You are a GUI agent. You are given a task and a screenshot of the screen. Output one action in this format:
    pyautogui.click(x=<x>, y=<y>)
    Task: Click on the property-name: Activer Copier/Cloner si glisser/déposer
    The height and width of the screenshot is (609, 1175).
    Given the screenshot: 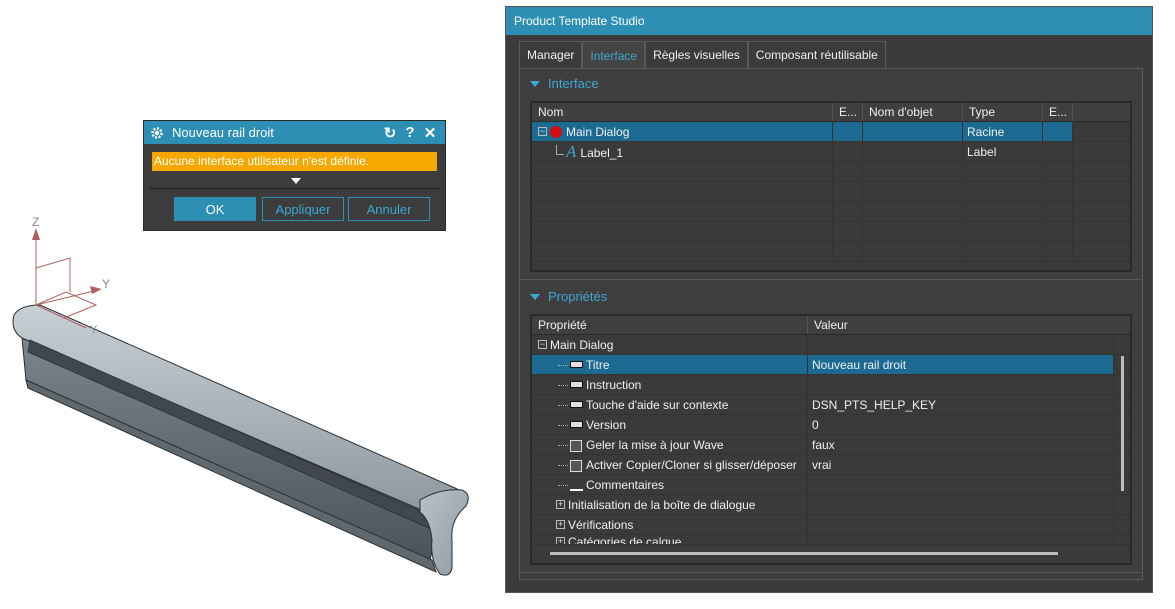 What is the action you would take?
    pyautogui.click(x=691, y=465)
    